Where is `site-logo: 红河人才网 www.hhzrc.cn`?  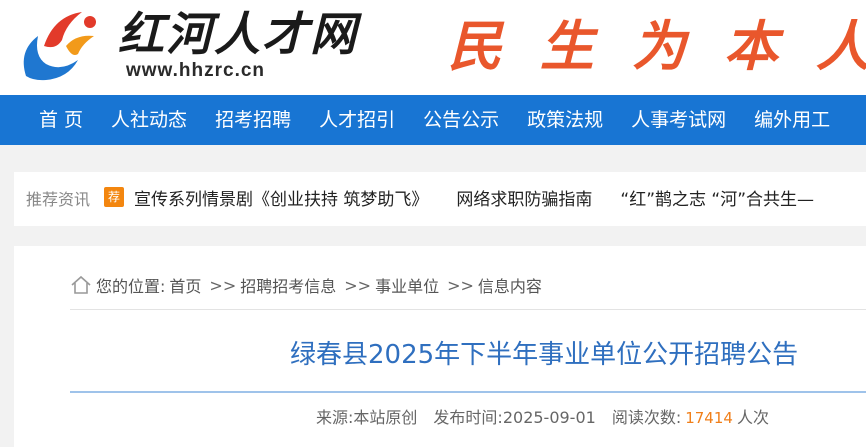
site-logo: 红河人才网 www.hhzrc.cn is located at coordinates (186, 47).